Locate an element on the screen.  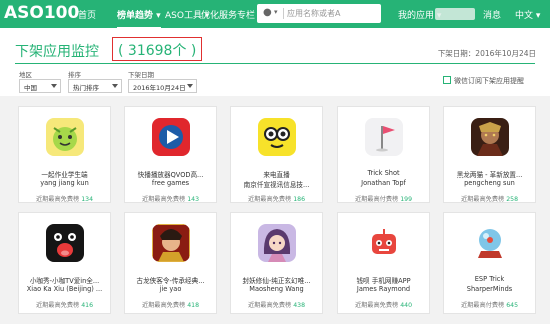
app-card: 封妖修仙-纯正玄幻唯... Maosheng Wang 近期最高免费榜 438 is located at coordinates (276, 263).